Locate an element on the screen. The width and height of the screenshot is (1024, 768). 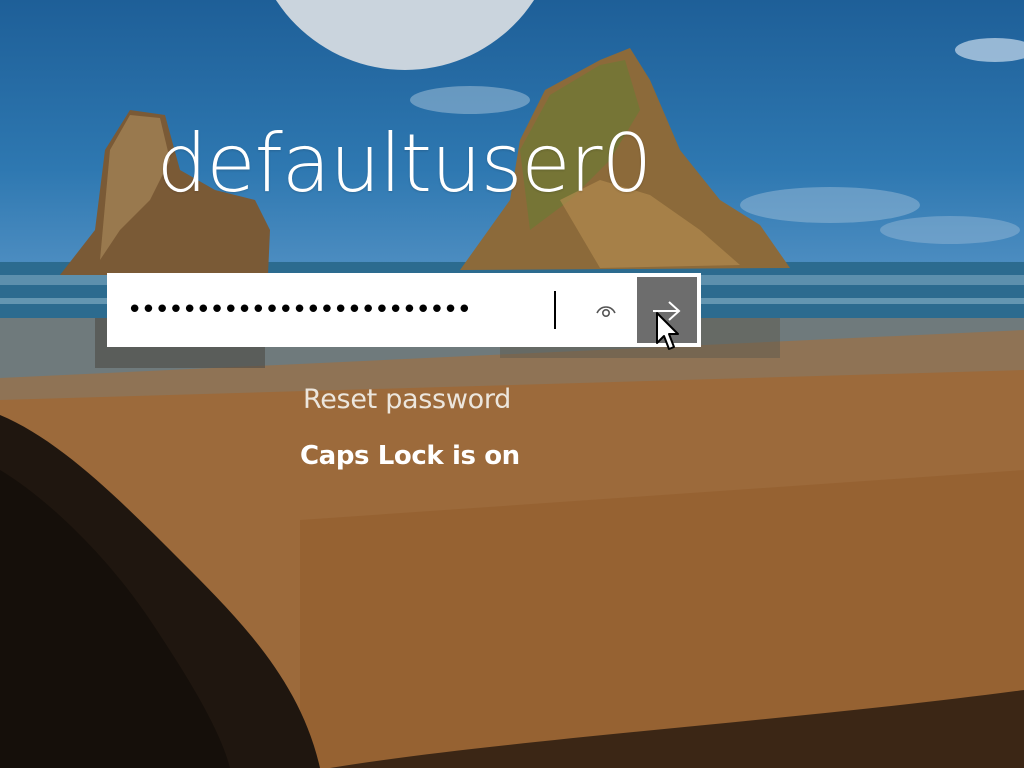
password-mask: ••••••••••••••••••••••••• is located at coordinates (299, 310).